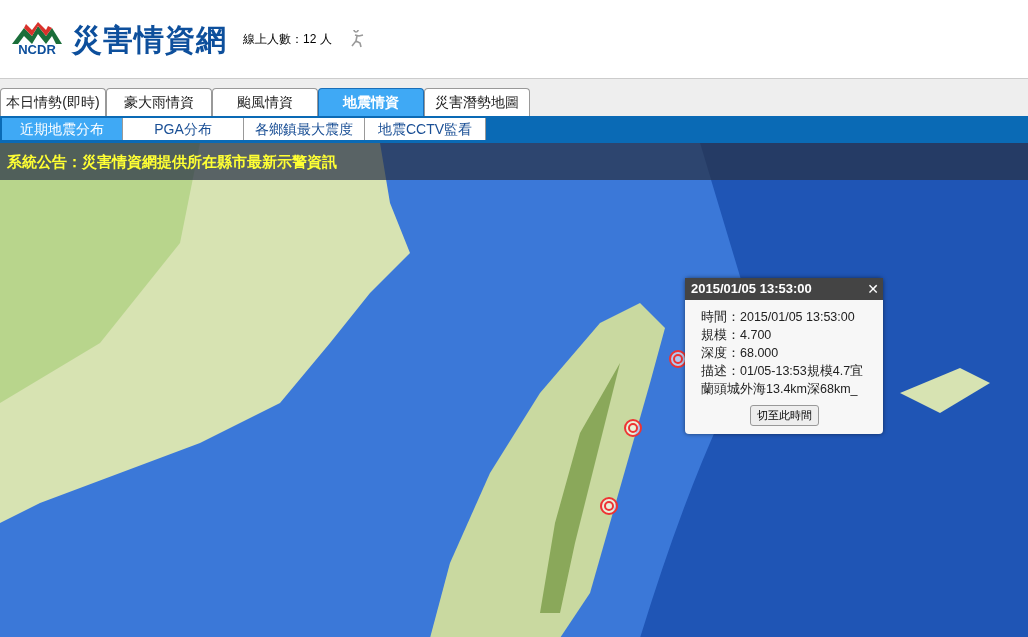 The image size is (1028, 637). Describe the element at coordinates (265, 102) in the screenshot. I see `tab: 颱風情資` at that location.